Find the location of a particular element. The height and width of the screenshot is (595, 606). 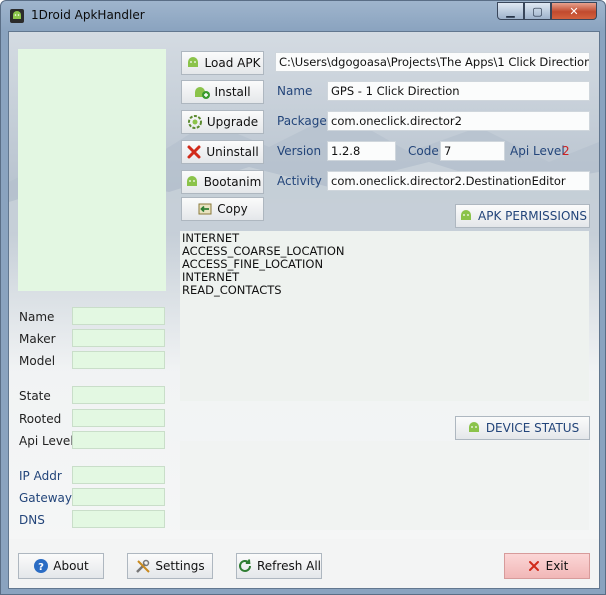

device-state-label: State is located at coordinates (35, 396).